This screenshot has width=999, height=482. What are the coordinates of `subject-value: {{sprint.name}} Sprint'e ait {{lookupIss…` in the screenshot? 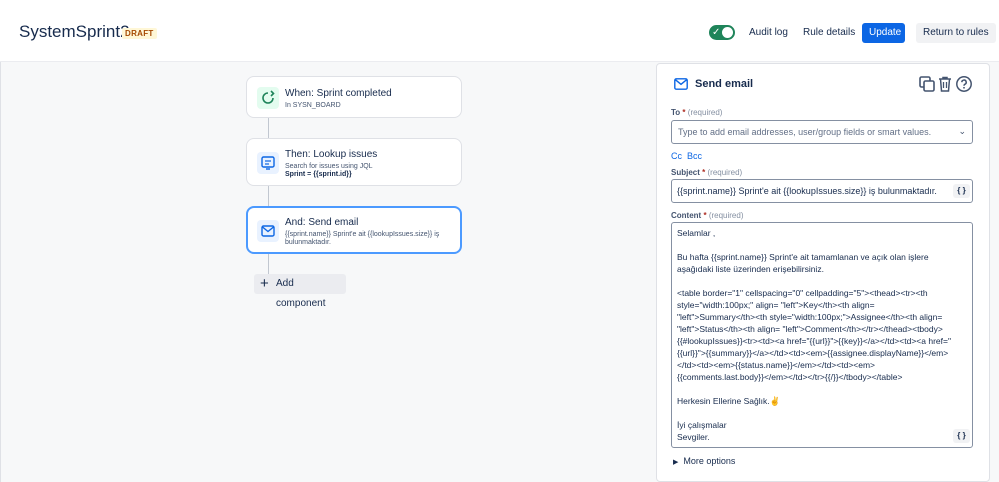 It's located at (807, 191).